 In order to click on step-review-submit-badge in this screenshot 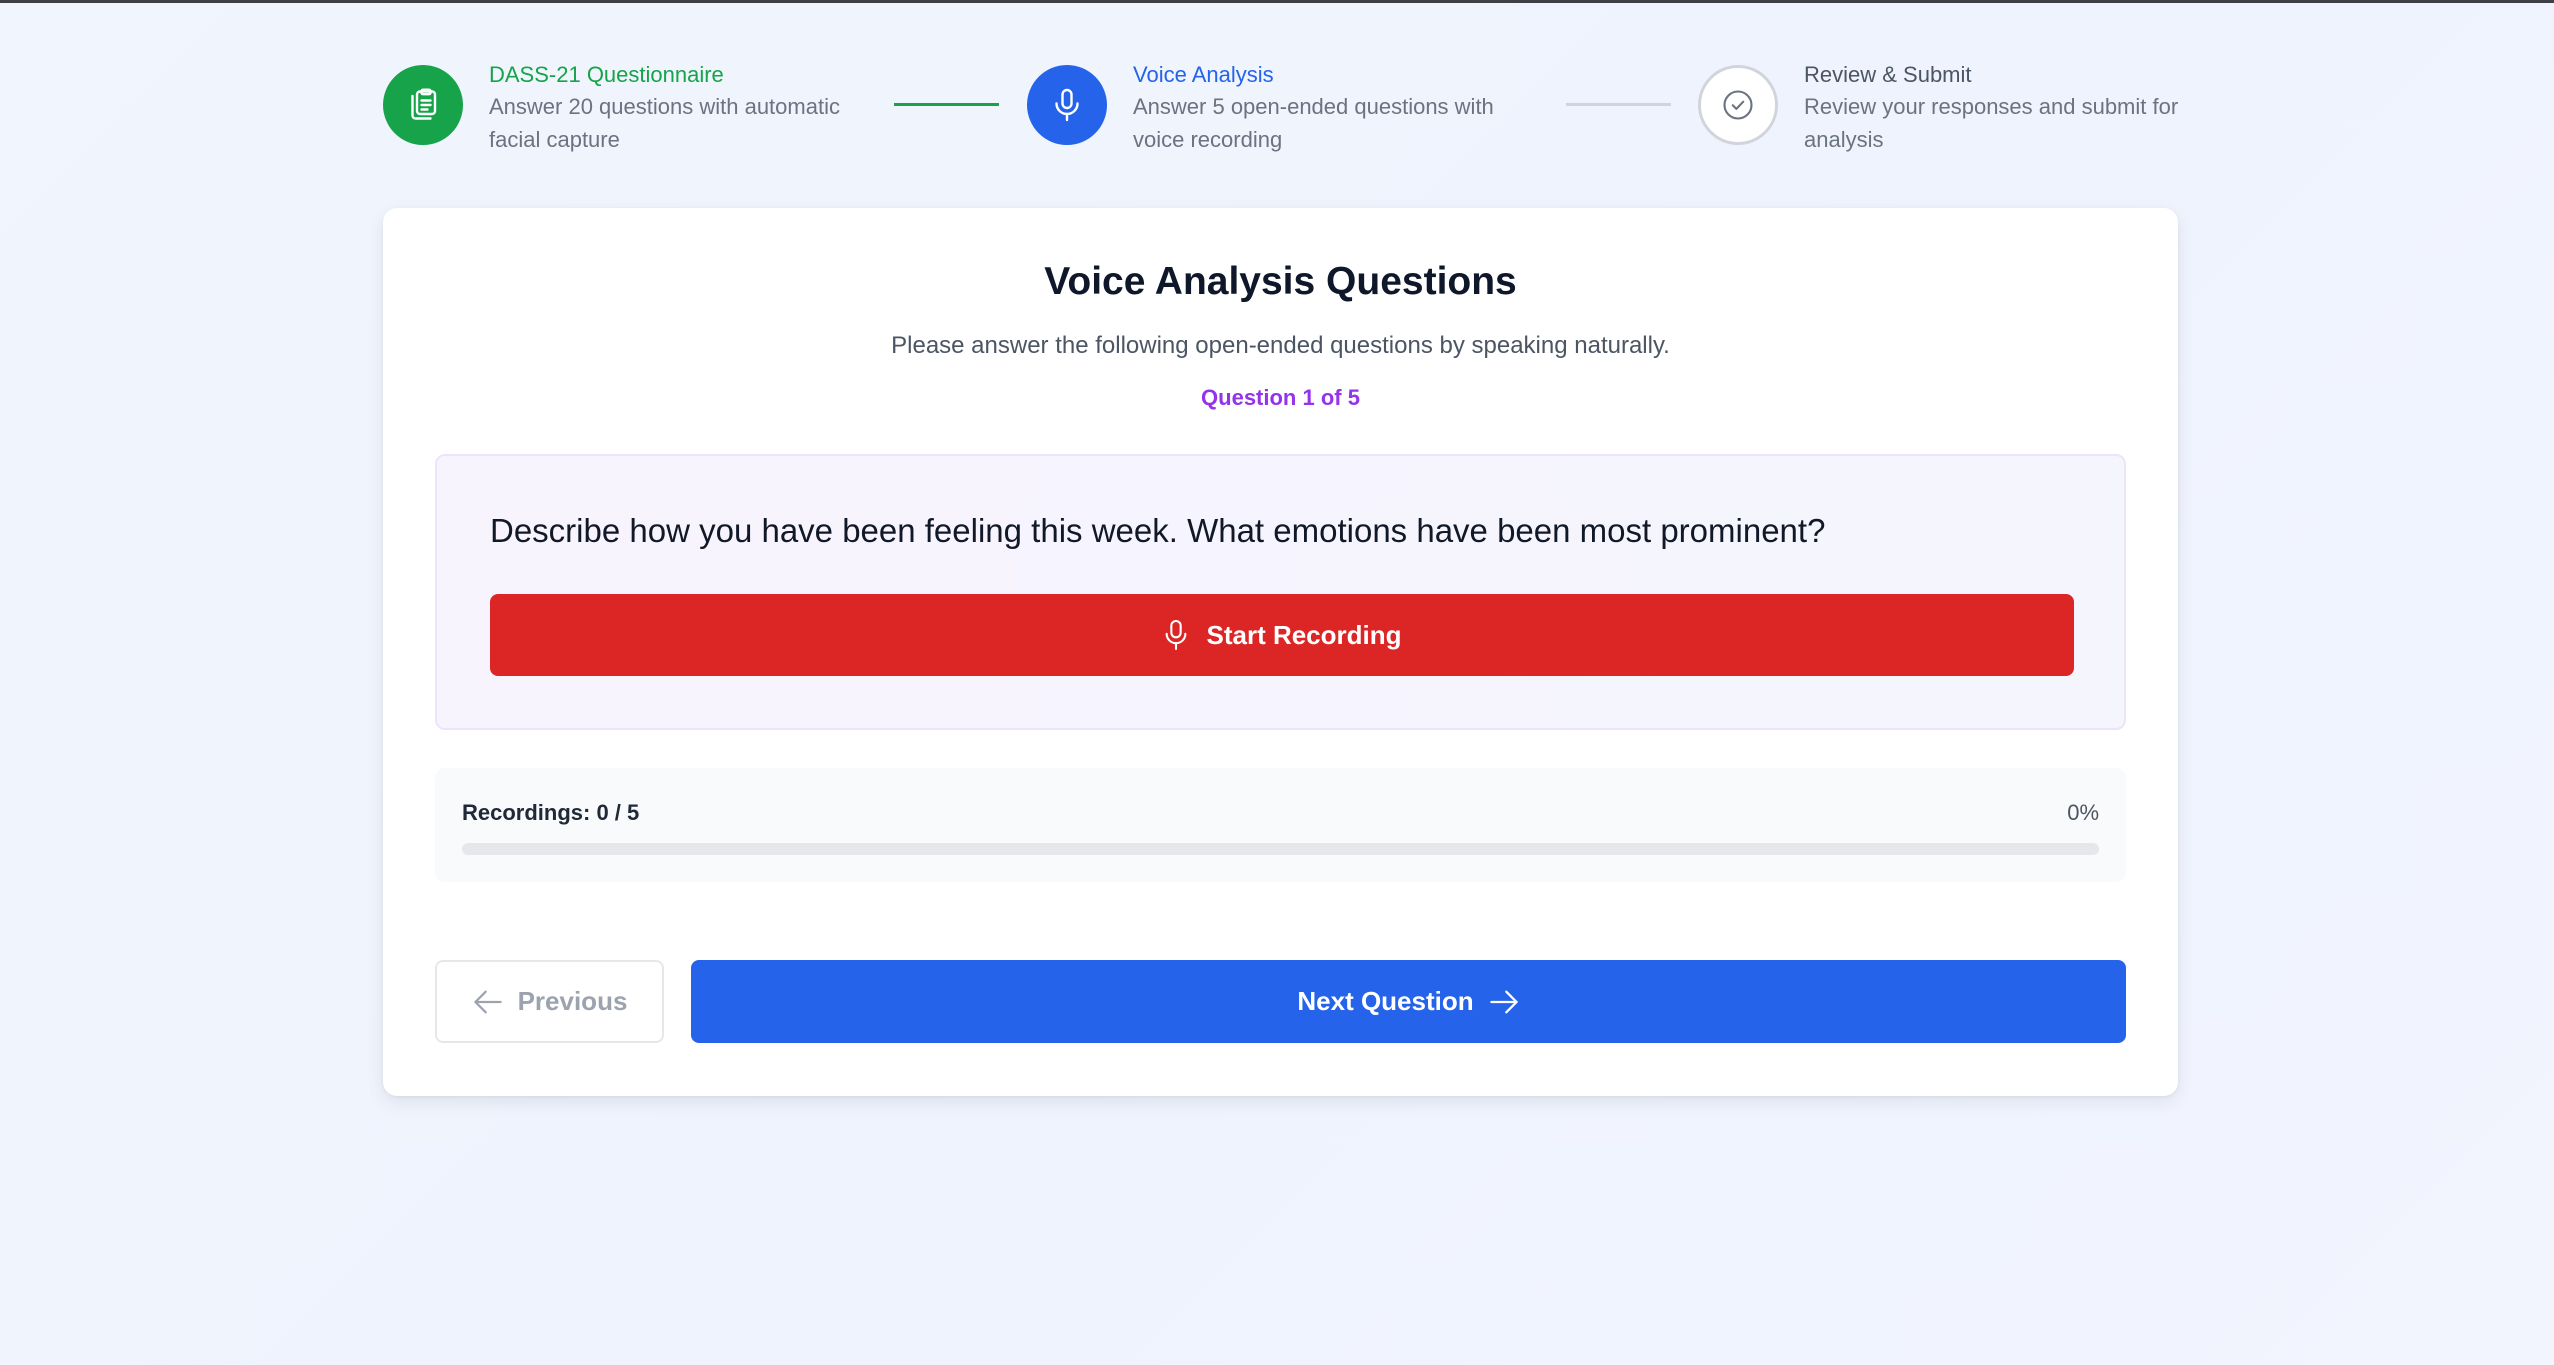, I will do `click(1738, 105)`.